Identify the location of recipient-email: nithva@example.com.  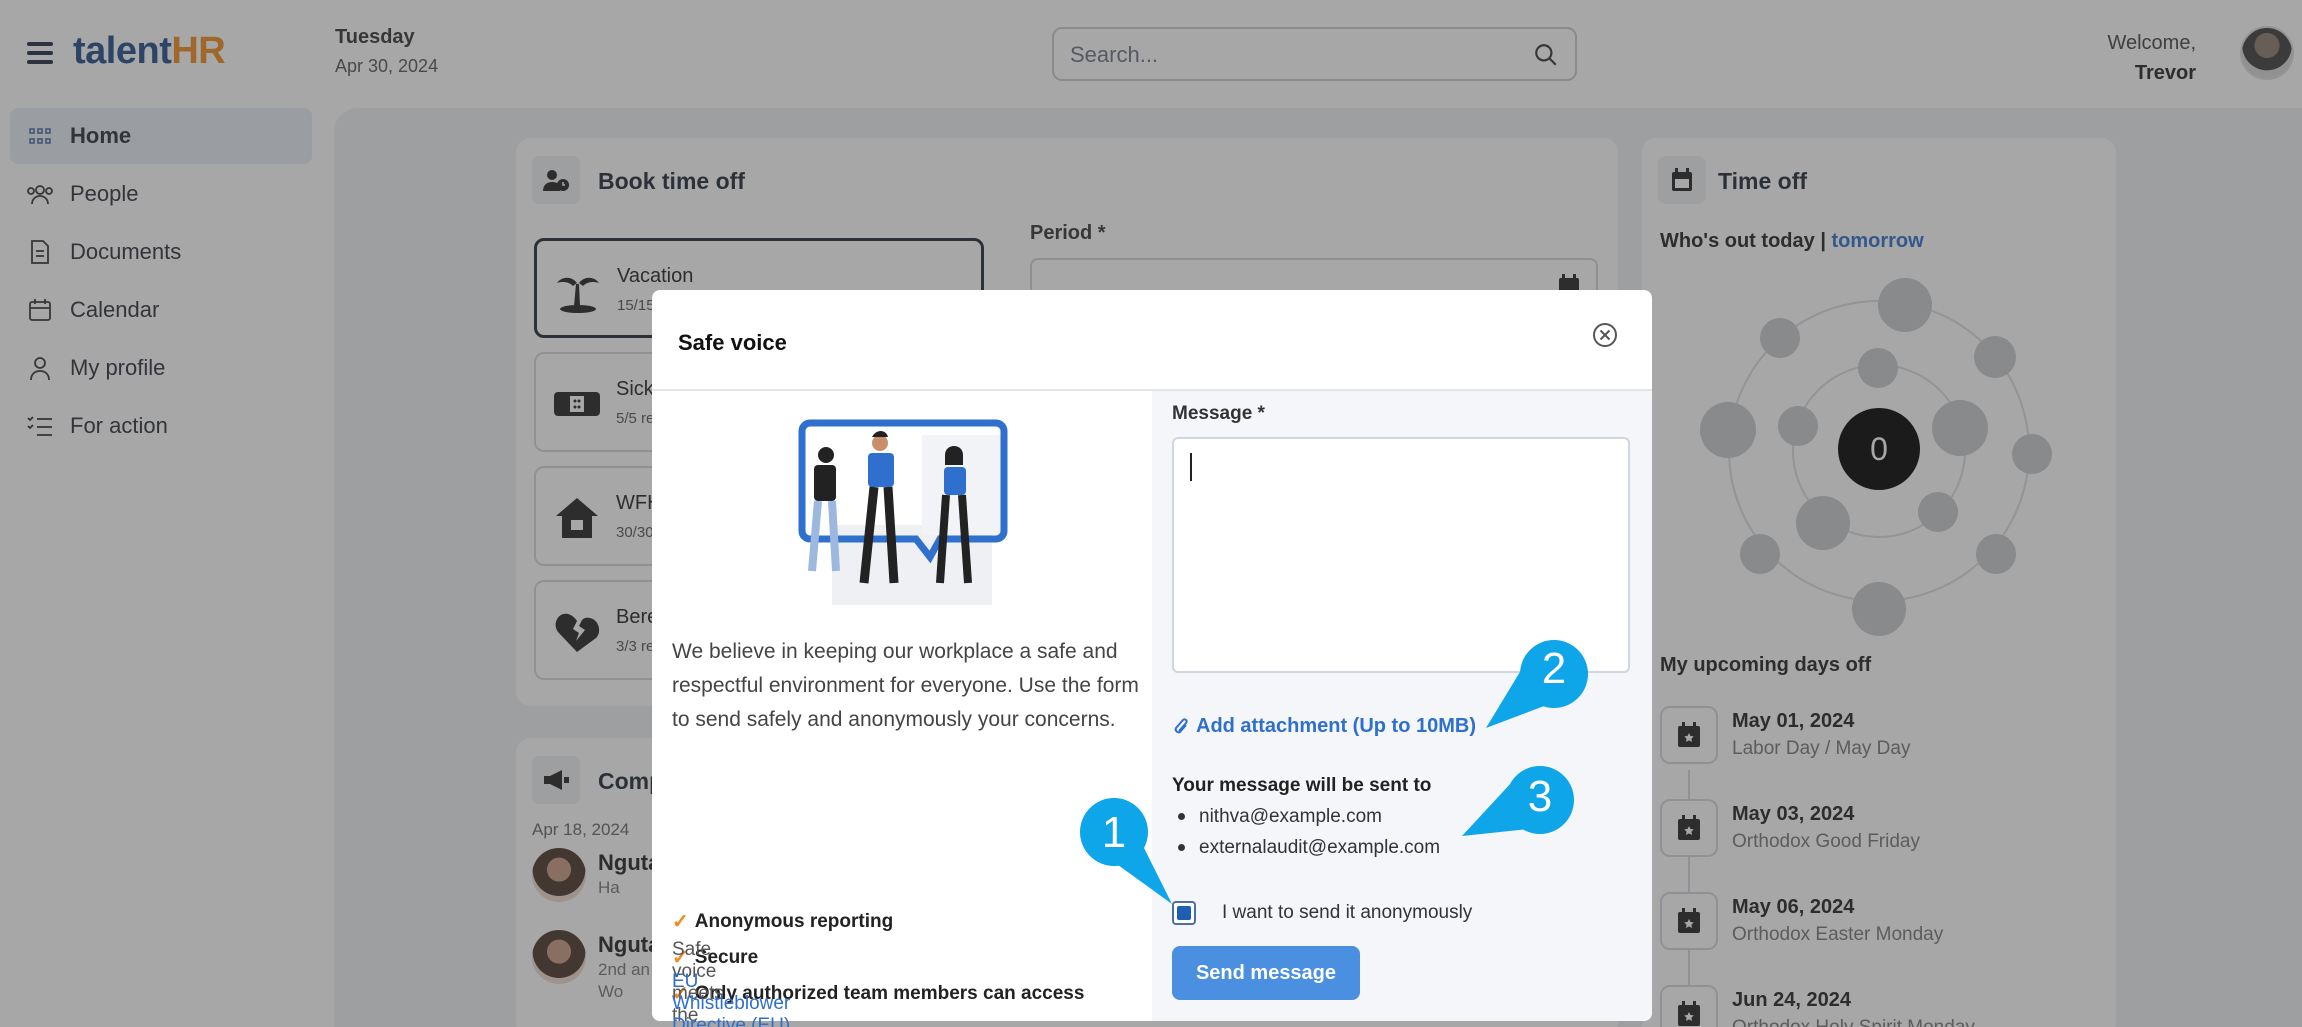
(1306, 816).